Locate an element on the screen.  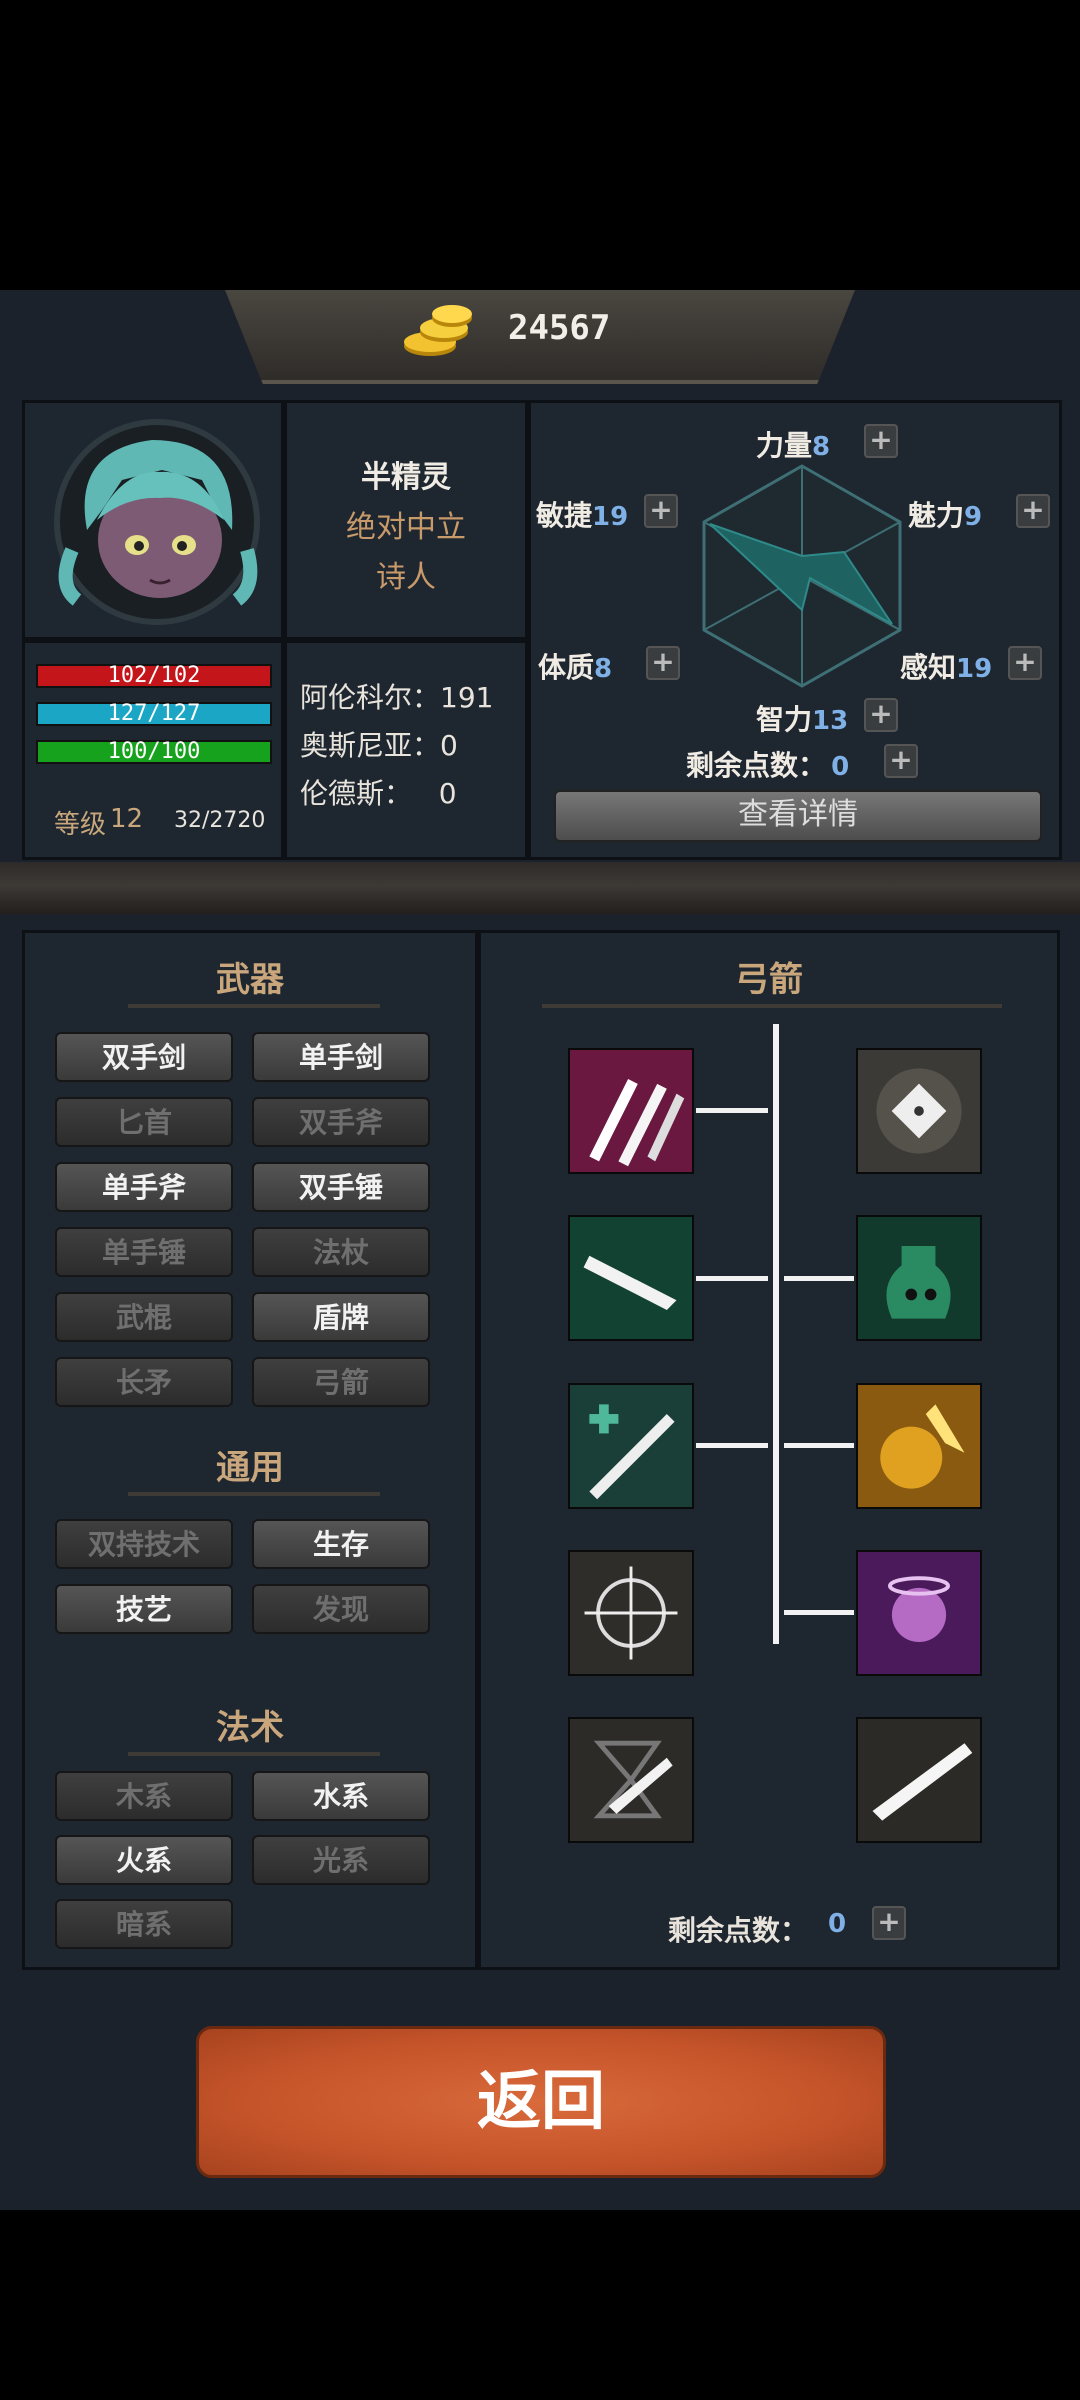
attr-charm: 魅力9 is located at coordinates (945, 515).